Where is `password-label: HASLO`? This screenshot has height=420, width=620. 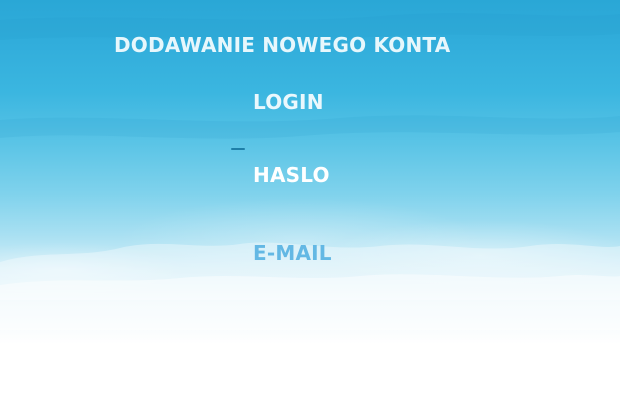
password-label: HASLO is located at coordinates (291, 175).